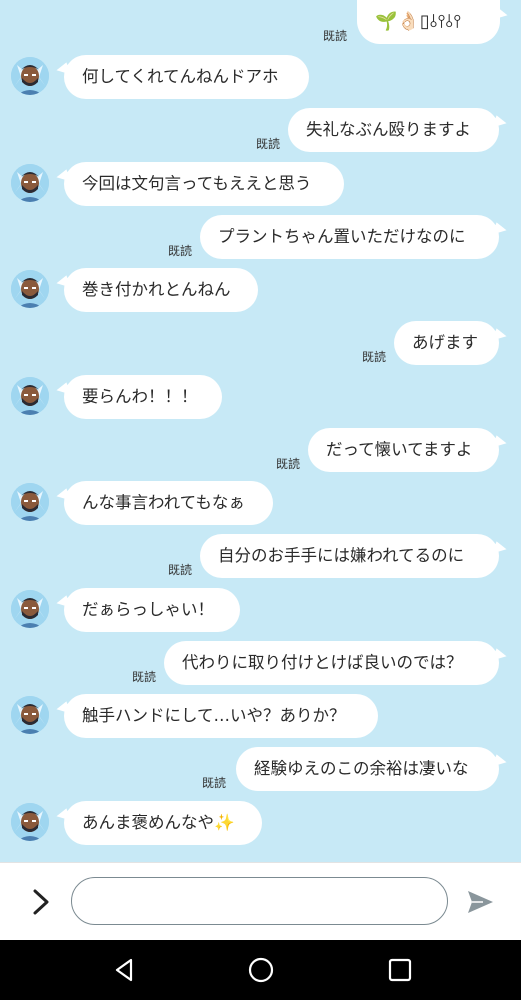 The image size is (521, 1000). I want to click on message-text: あげます, so click(445, 342).